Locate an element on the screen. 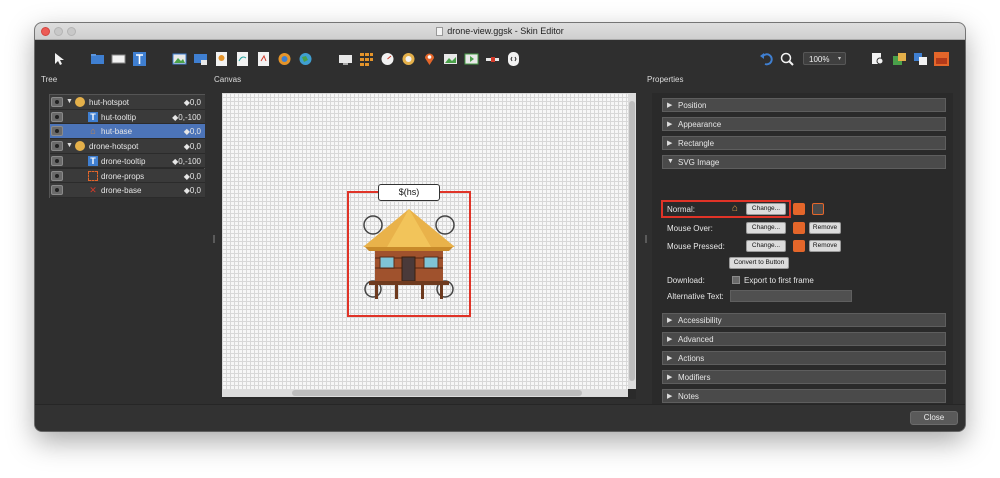 The width and height of the screenshot is (1000, 478). canvas-horizontal-scrollbar is located at coordinates (425, 393).